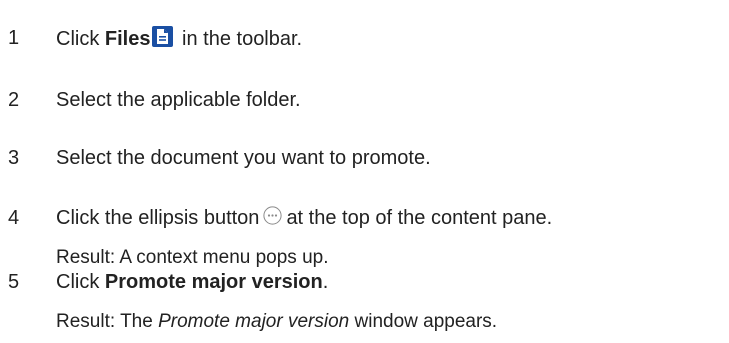 The image size is (729, 343). What do you see at coordinates (254, 321) in the screenshot?
I see `result-italic-label: Promote major version` at bounding box center [254, 321].